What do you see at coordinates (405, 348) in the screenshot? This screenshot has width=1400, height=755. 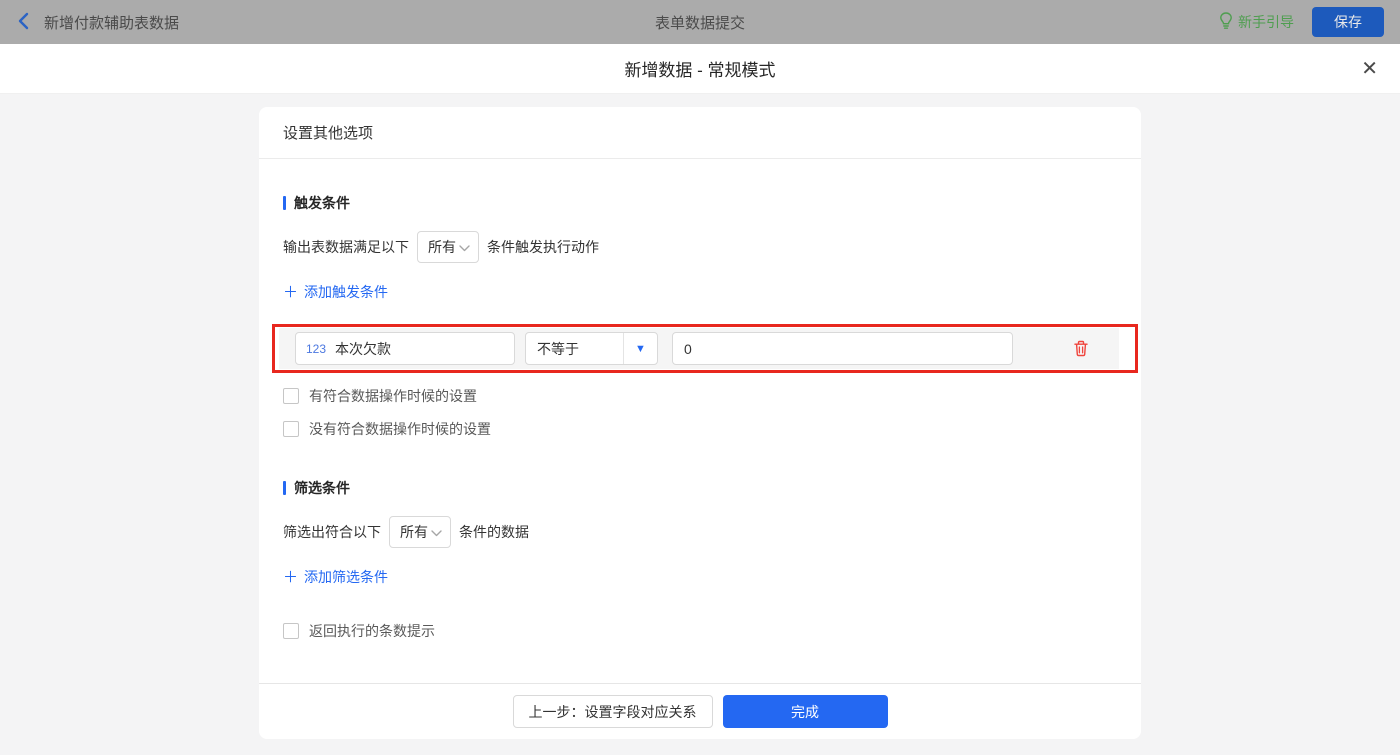 I see `condition-field-select: 123 本次欠款` at bounding box center [405, 348].